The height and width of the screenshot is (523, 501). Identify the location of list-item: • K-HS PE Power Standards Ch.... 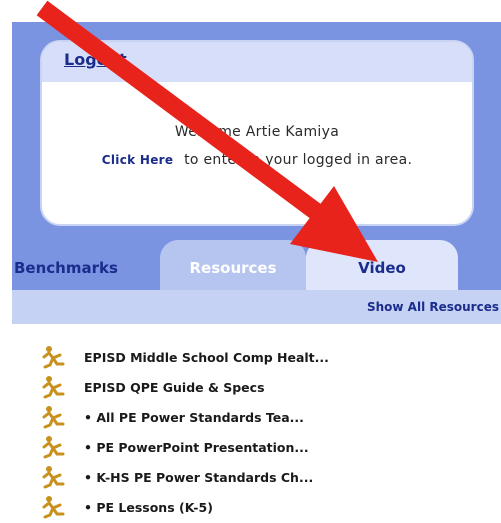
(270, 477).